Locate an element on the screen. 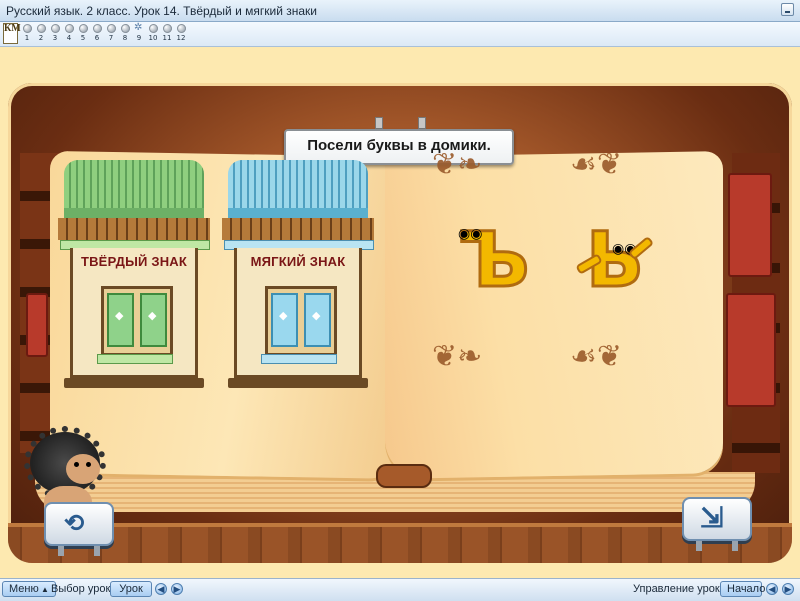 This screenshot has height=601, width=800. step-dot-10: 10 is located at coordinates (153, 35).